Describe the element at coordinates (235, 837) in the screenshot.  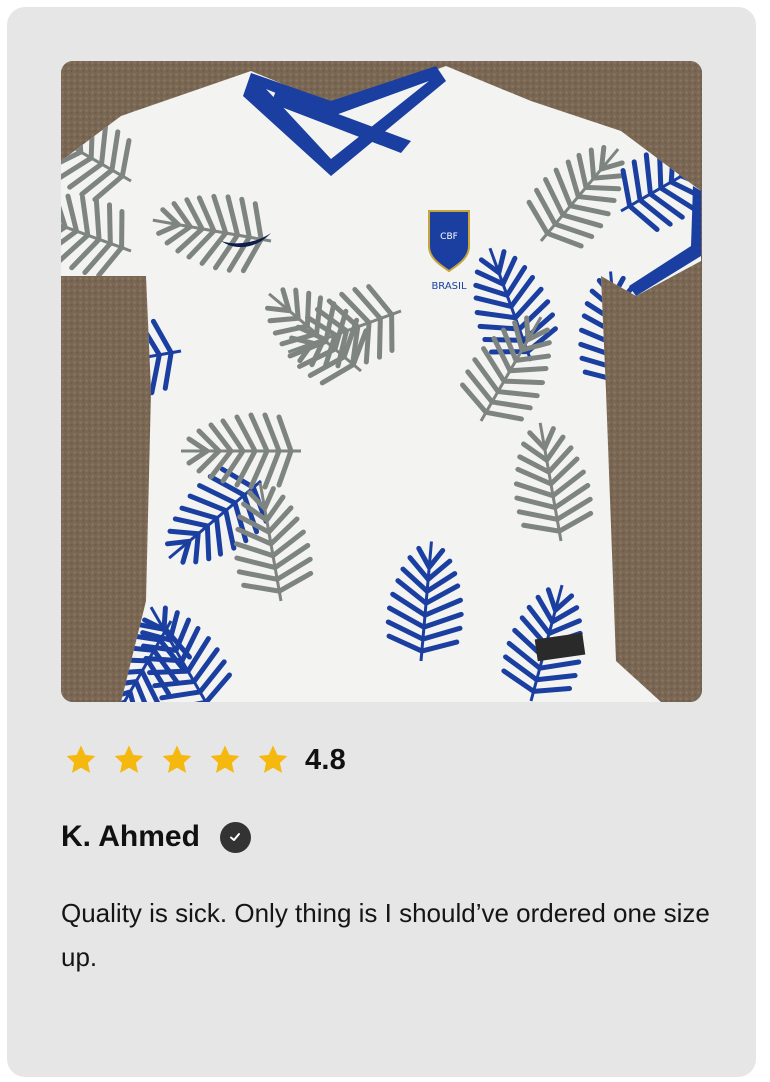
I see `verified-badge-icon` at that location.